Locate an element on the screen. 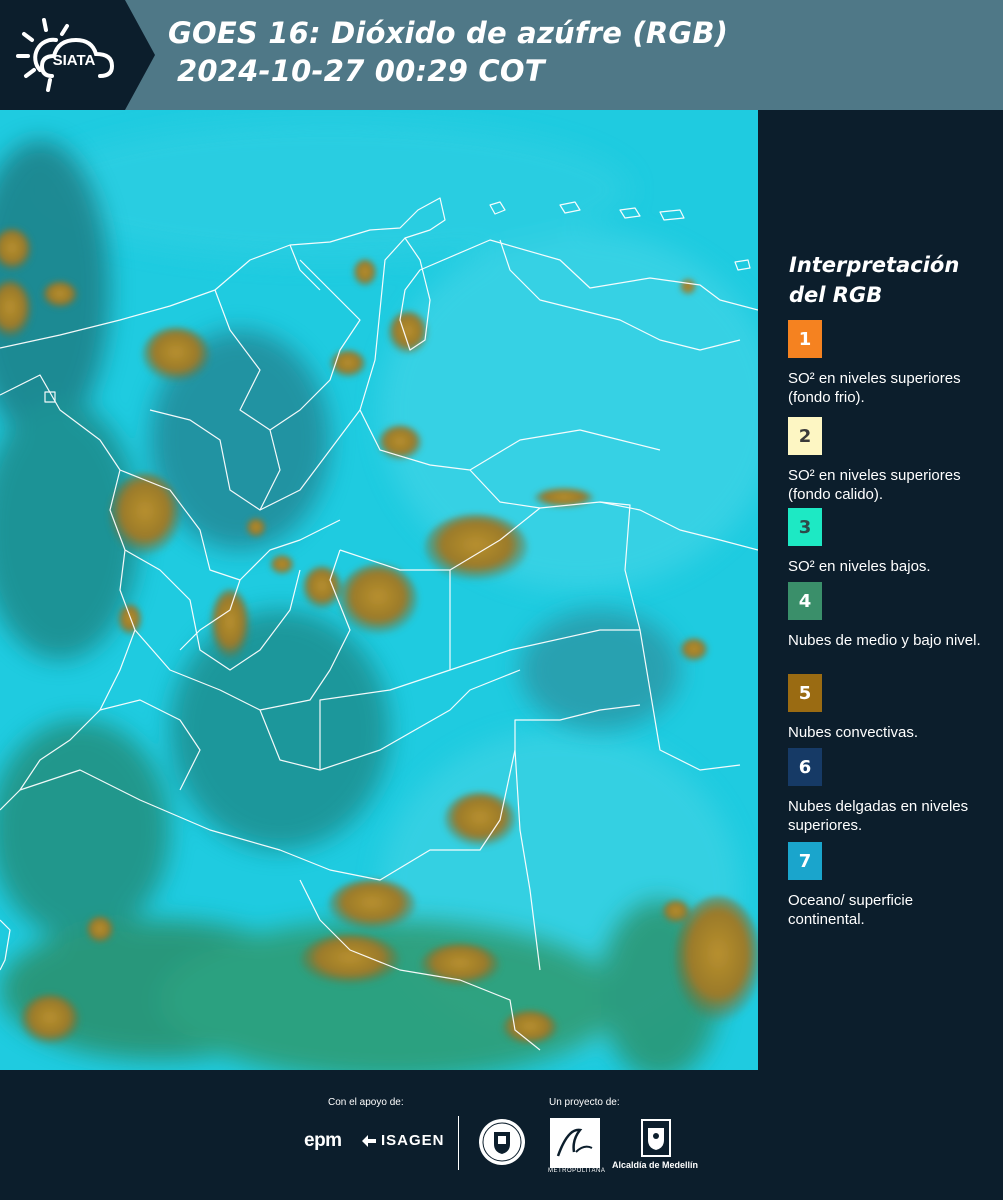 The image size is (1003, 1200). area-metropolitana-logo-icon is located at coordinates (575, 1143).